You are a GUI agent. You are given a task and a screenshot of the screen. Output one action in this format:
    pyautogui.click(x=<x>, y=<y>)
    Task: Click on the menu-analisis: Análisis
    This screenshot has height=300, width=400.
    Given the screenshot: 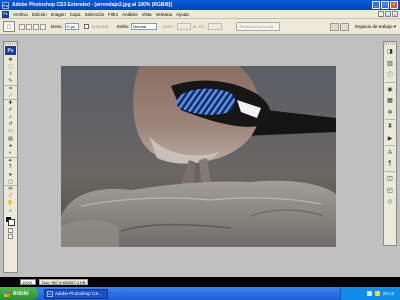 What is the action you would take?
    pyautogui.click(x=130, y=14)
    